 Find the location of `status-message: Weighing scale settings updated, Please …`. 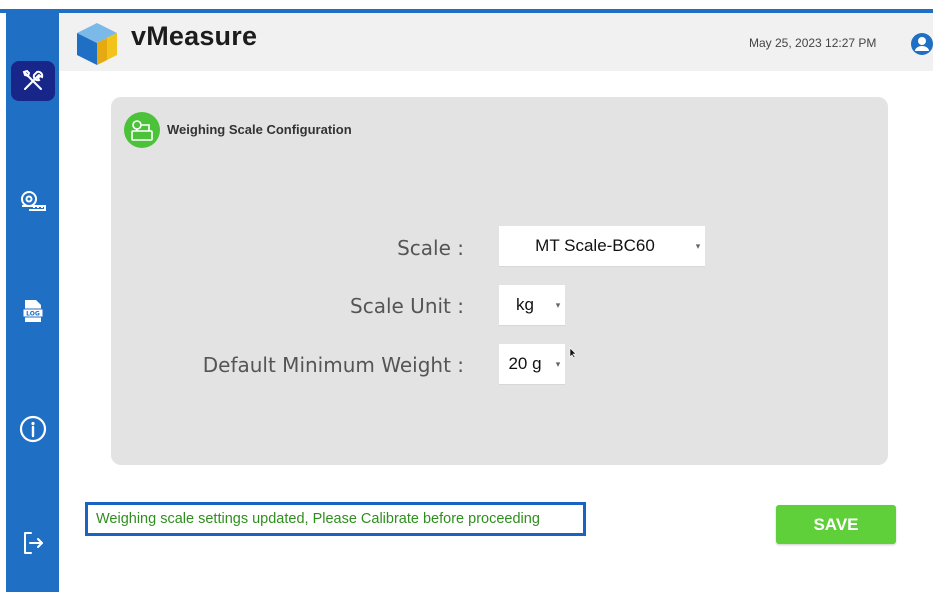

status-message: Weighing scale settings updated, Please … is located at coordinates (335, 519).